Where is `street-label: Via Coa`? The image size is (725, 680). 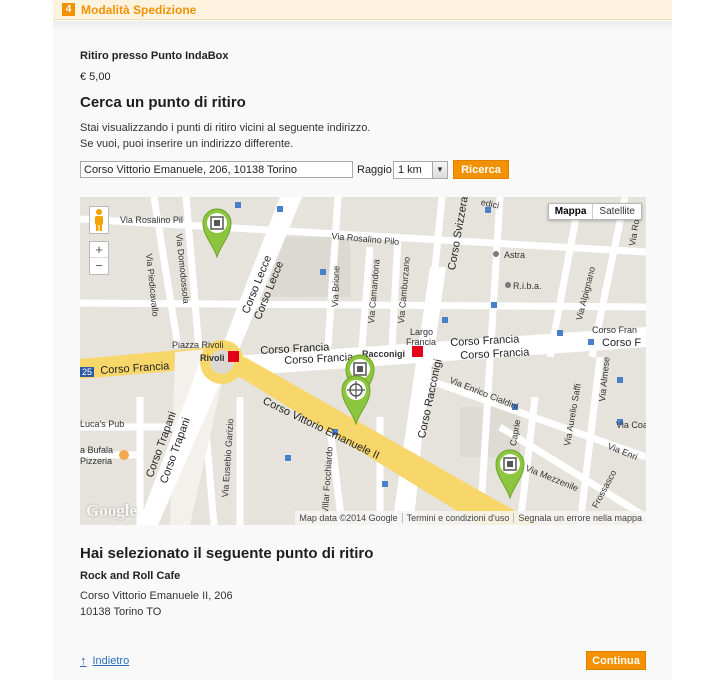 street-label: Via Coa is located at coordinates (631, 425).